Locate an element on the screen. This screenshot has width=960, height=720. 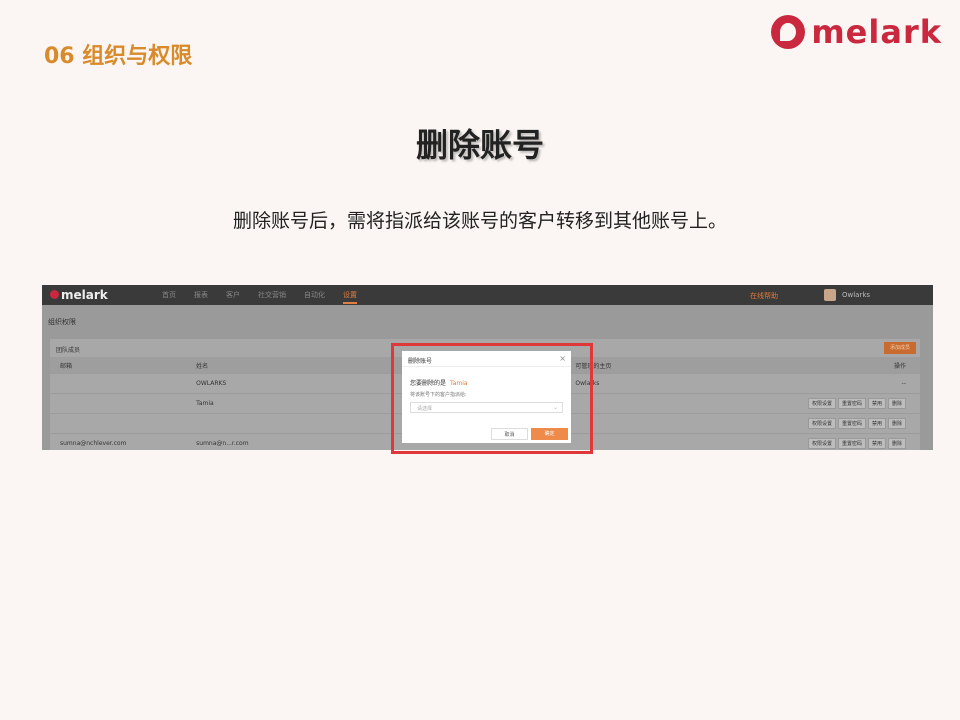
transfer-label: 将该账号下的客户指派给: is located at coordinates (438, 395).